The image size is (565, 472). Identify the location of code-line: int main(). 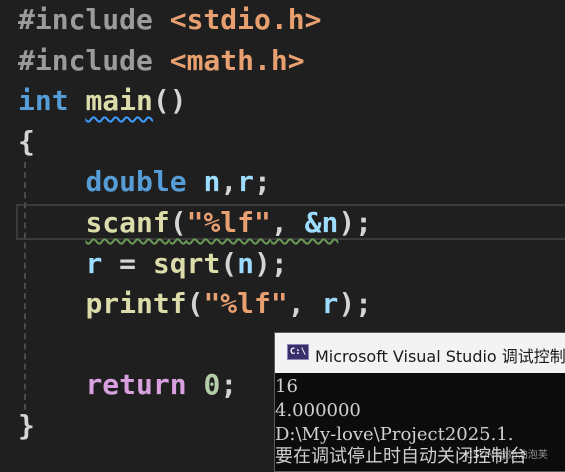
(102, 101).